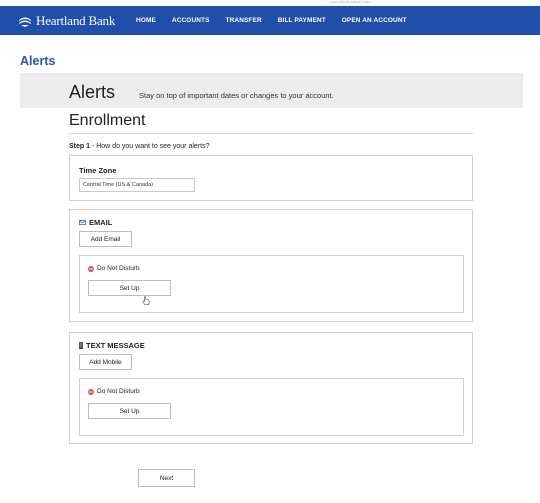 This screenshot has width=540, height=503. What do you see at coordinates (92, 92) in the screenshot?
I see `banner-title: Alerts` at bounding box center [92, 92].